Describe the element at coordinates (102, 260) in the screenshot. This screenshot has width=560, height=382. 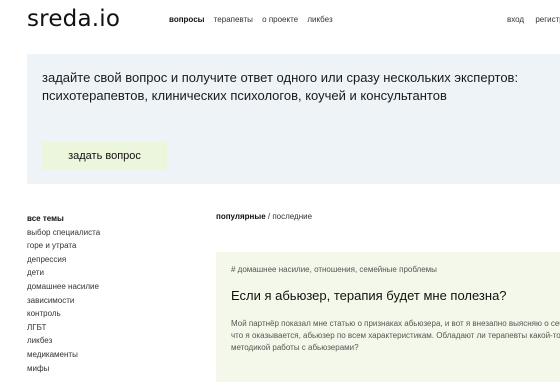
I see `sidebar-item-depression: депрессия` at that location.